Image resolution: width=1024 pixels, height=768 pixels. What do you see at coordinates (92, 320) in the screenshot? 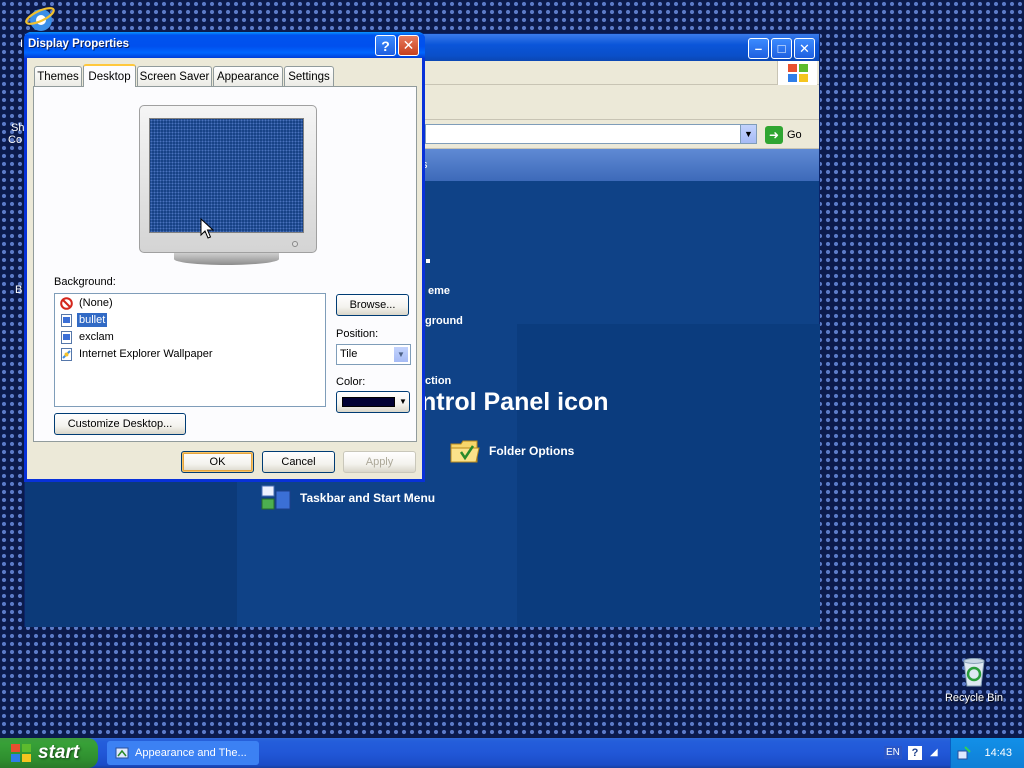
I see `list-item-label: bullet` at bounding box center [92, 320].